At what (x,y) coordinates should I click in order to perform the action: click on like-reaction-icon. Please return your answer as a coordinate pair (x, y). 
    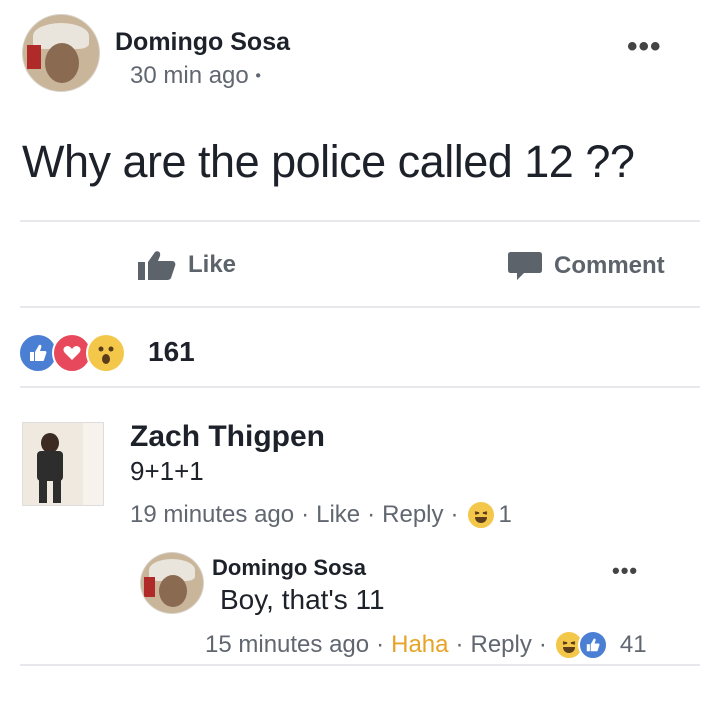
    Looking at the image, I should click on (592, 645).